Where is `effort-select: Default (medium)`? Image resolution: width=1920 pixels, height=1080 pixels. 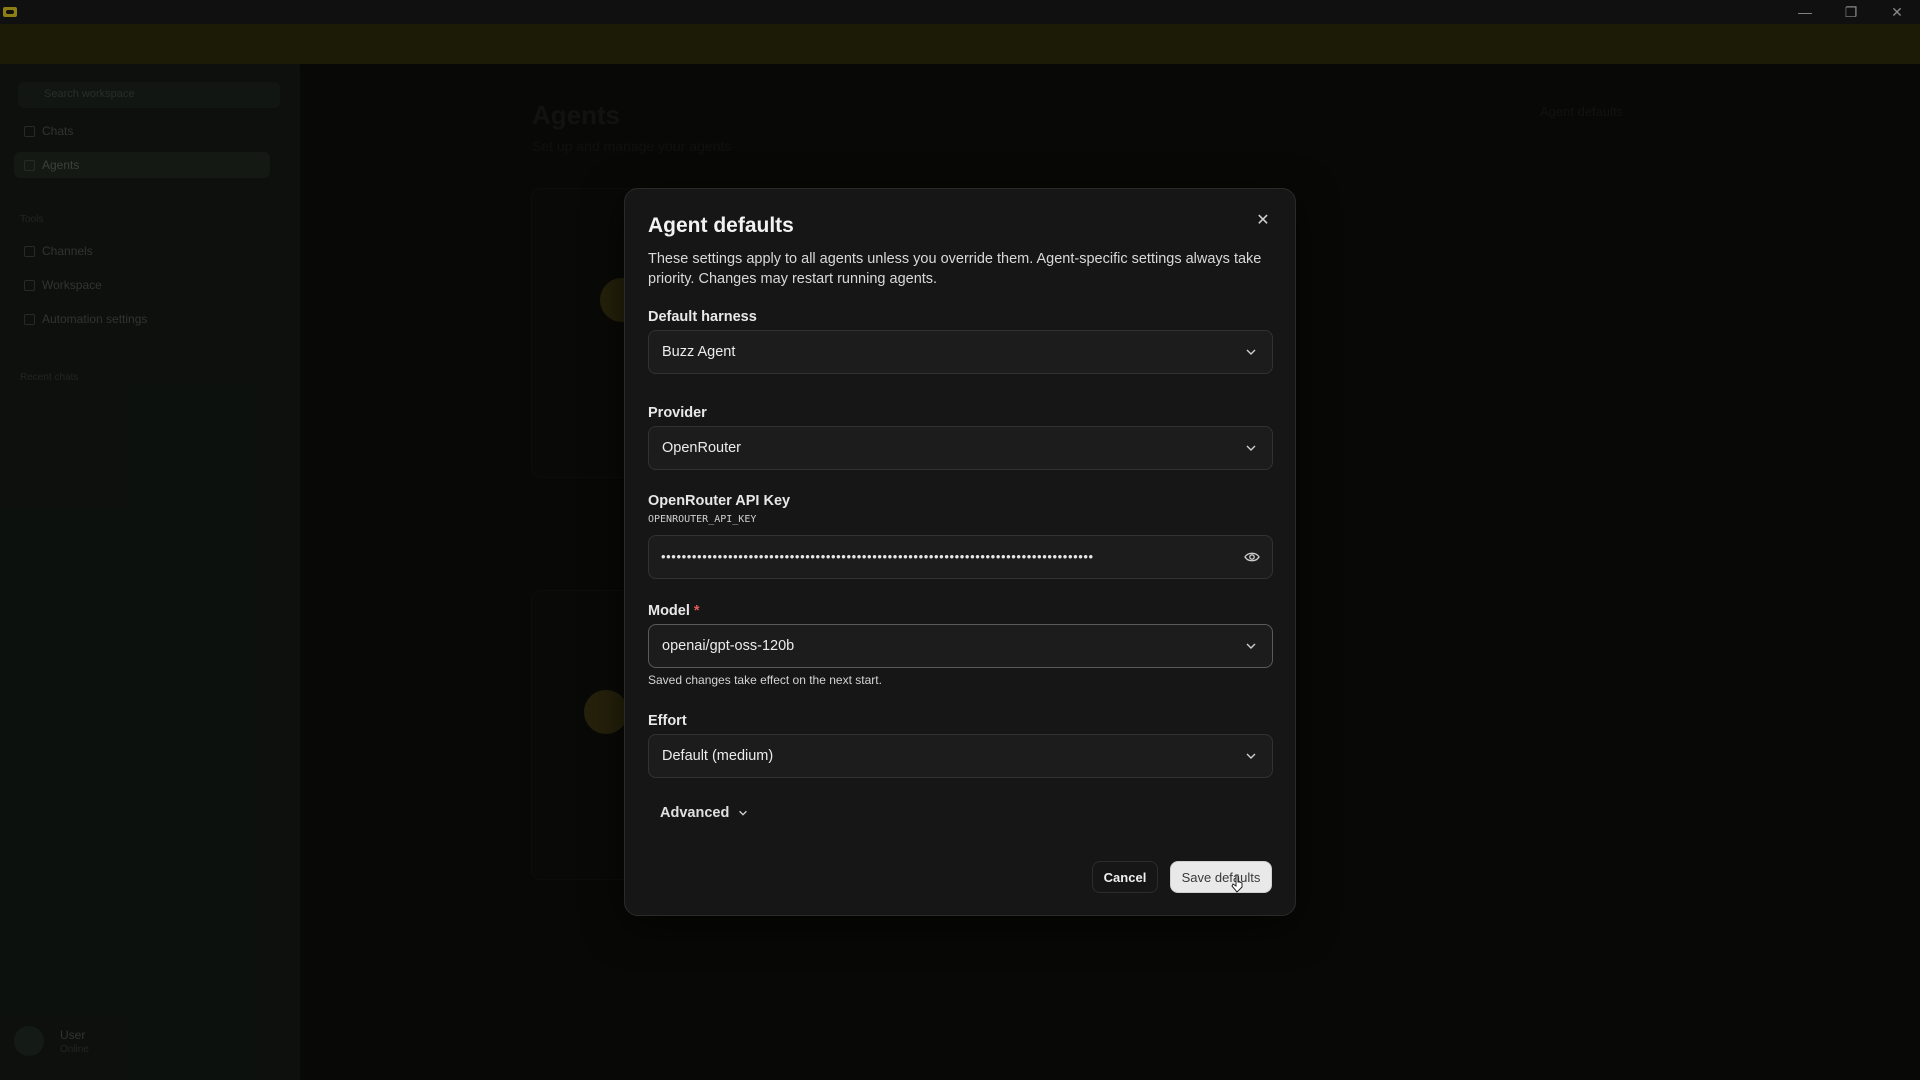
effort-select: Default (medium) is located at coordinates (960, 756).